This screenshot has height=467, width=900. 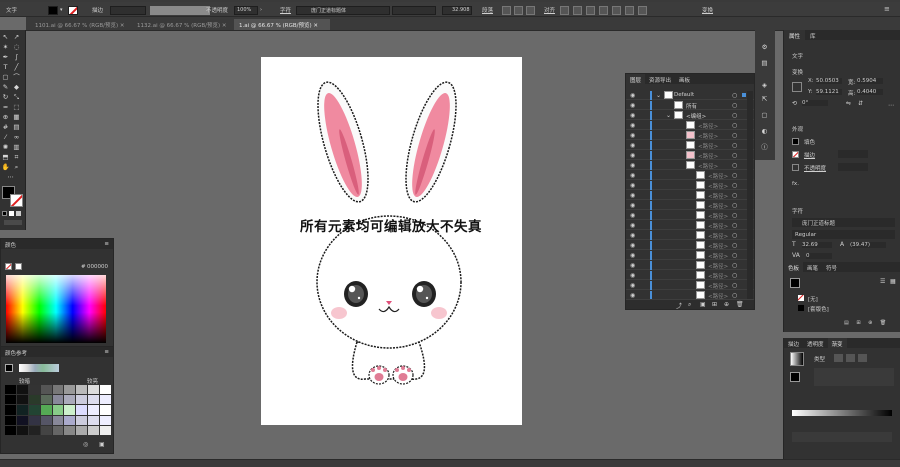 I want to click on chevron-down-icon: ⌄, so click(x=658, y=95).